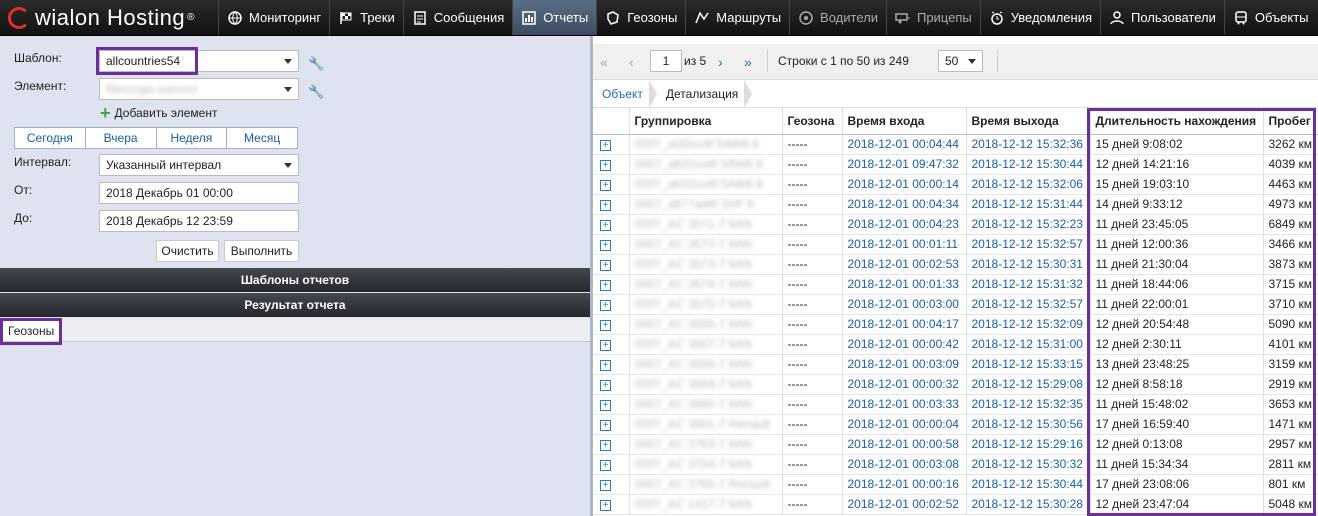 Image resolution: width=1318 pixels, height=516 pixels. Describe the element at coordinates (812, 144) in the screenshot. I see `cell-geofence: -----` at that location.